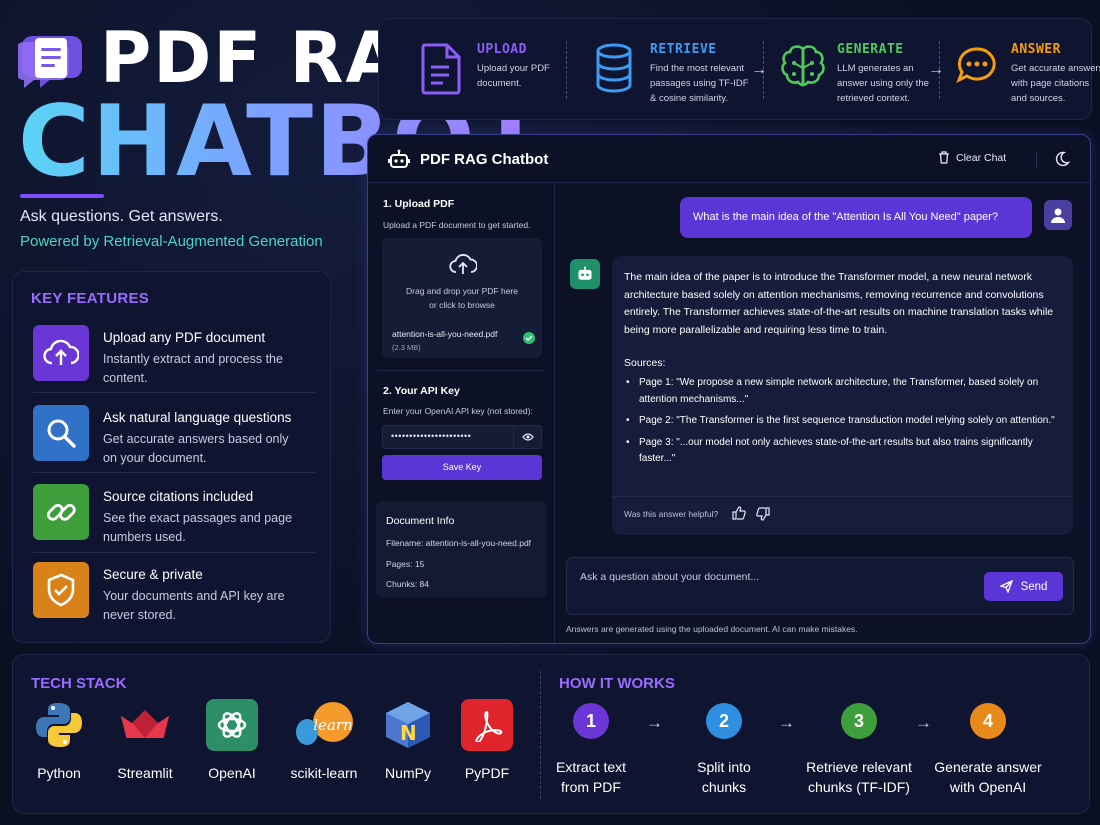 The image size is (1100, 825). Describe the element at coordinates (408, 733) in the screenshot. I see `svg-text: N` at that location.